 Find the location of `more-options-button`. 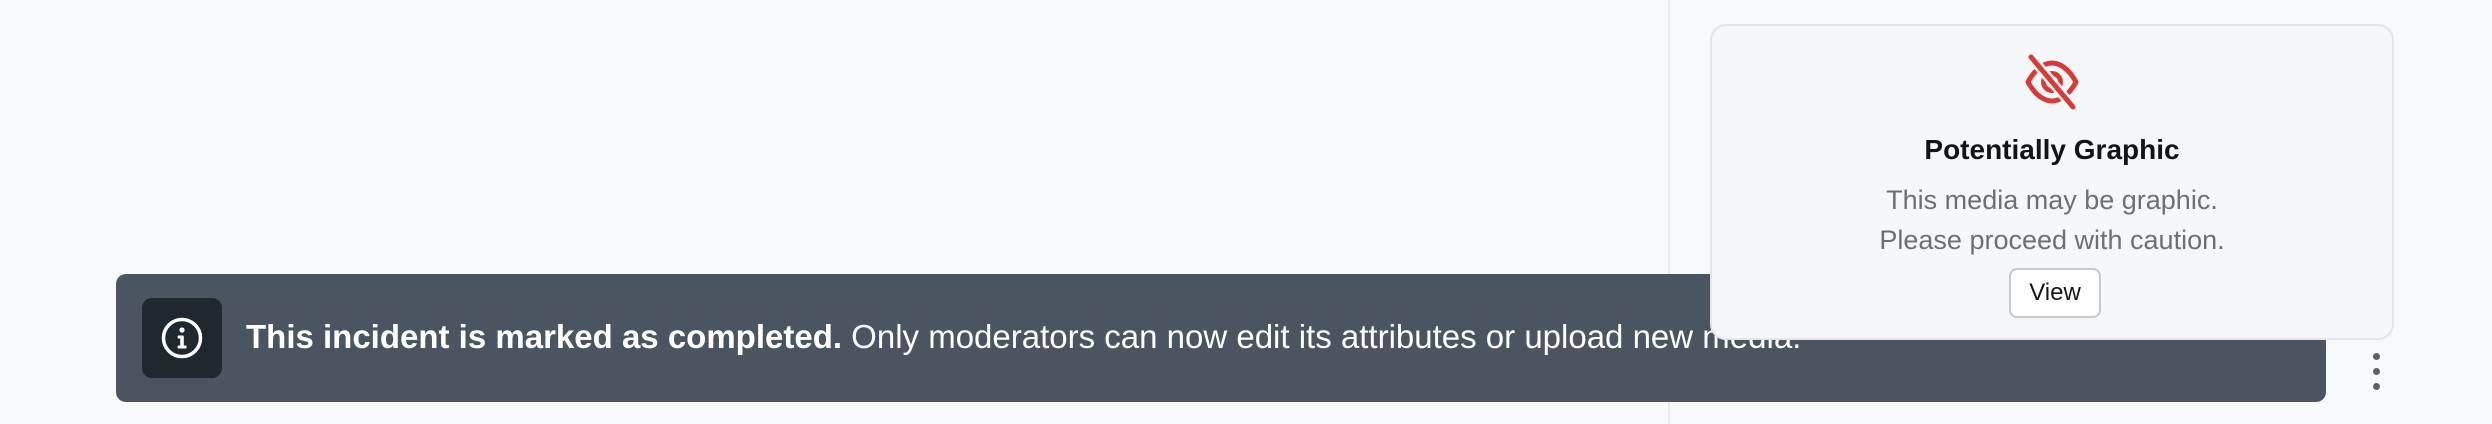

more-options-button is located at coordinates (2377, 372).